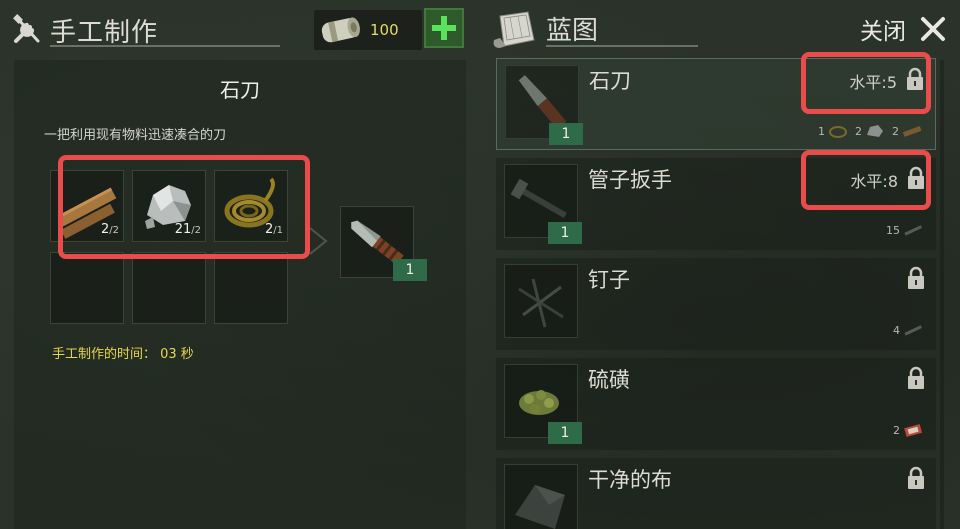 This screenshot has width=960, height=529. Describe the element at coordinates (104, 32) in the screenshot. I see `crafting-title: 手工制作` at that location.